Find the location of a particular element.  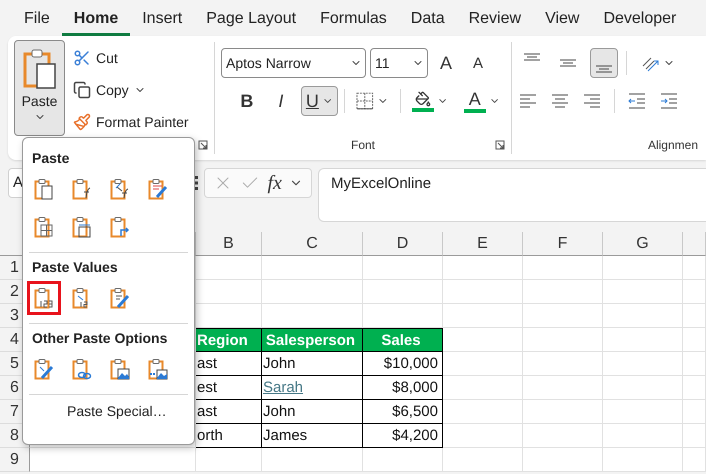

ribbon-tab: Data is located at coordinates (427, 20).